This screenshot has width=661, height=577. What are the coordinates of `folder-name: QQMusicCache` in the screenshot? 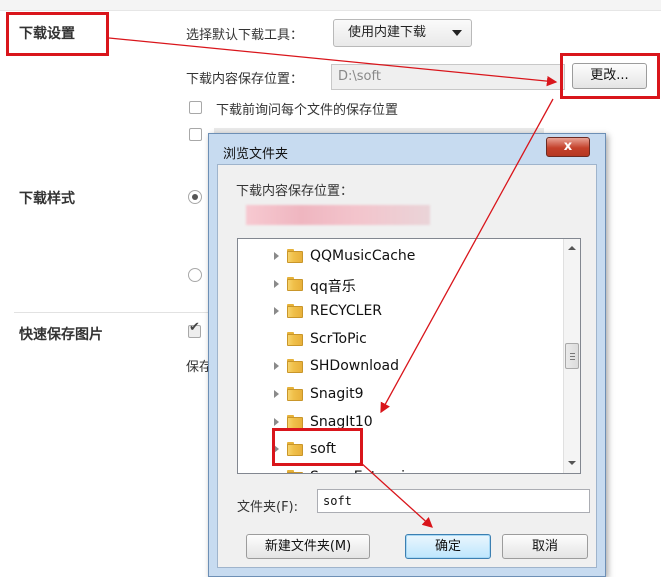 It's located at (363, 256).